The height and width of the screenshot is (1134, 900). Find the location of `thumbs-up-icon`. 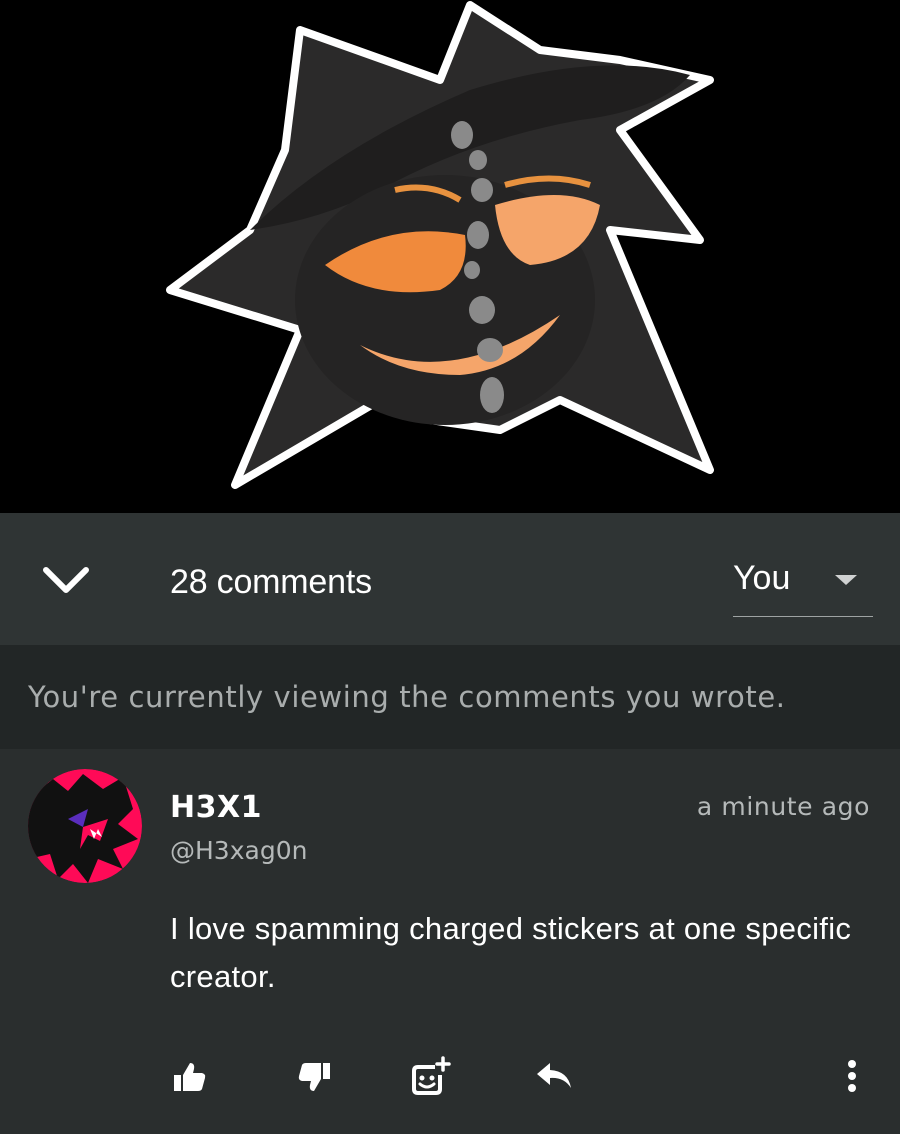

thumbs-up-icon is located at coordinates (190, 1077).